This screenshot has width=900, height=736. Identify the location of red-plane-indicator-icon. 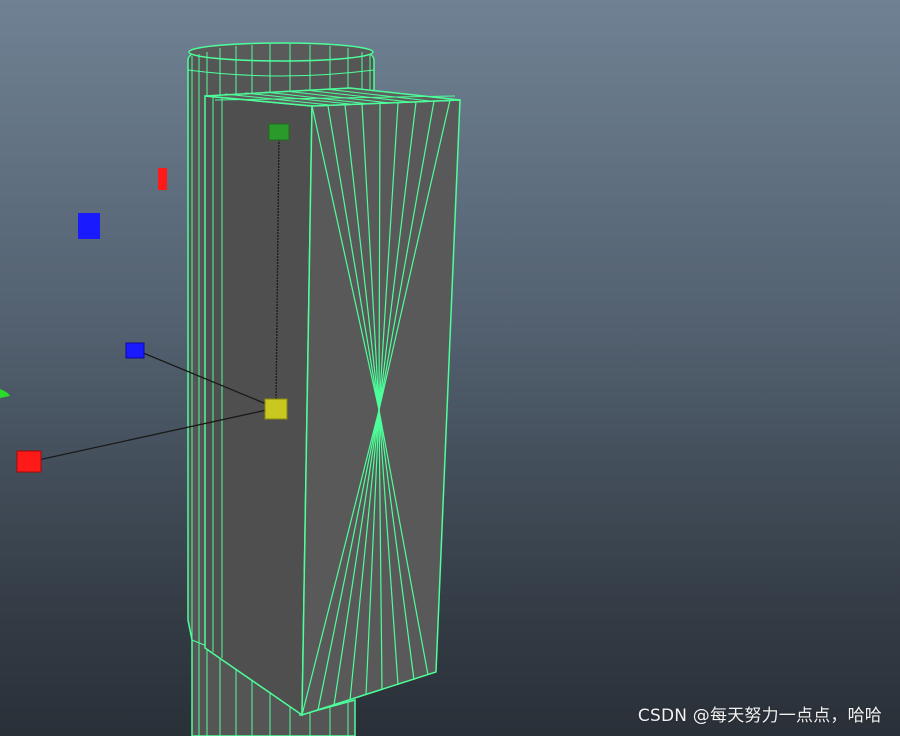
(162, 179).